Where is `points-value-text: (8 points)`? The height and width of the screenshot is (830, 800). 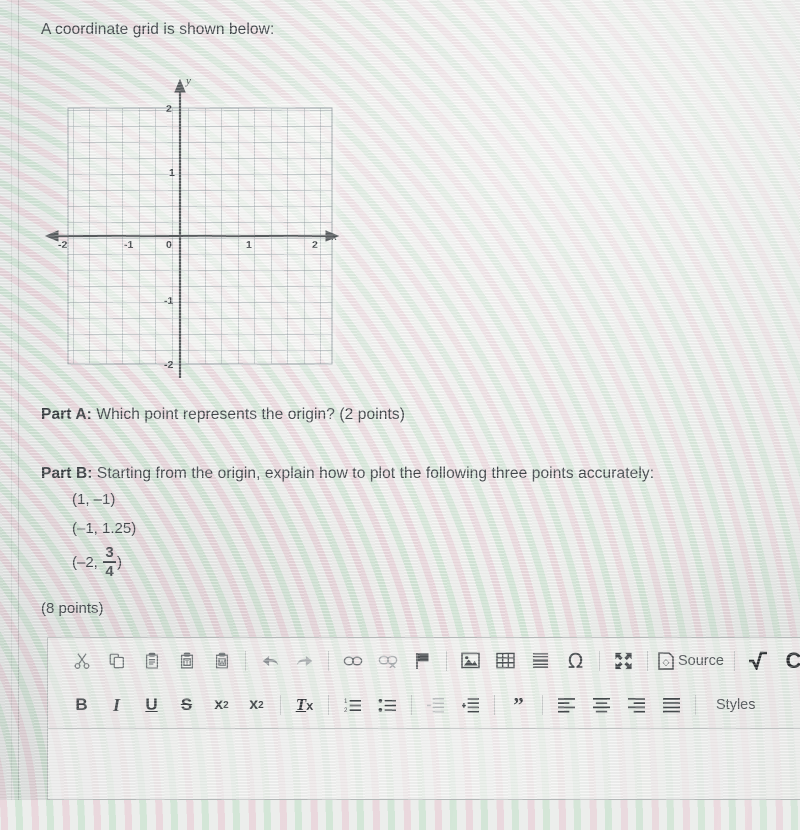 points-value-text: (8 points) is located at coordinates (72, 608).